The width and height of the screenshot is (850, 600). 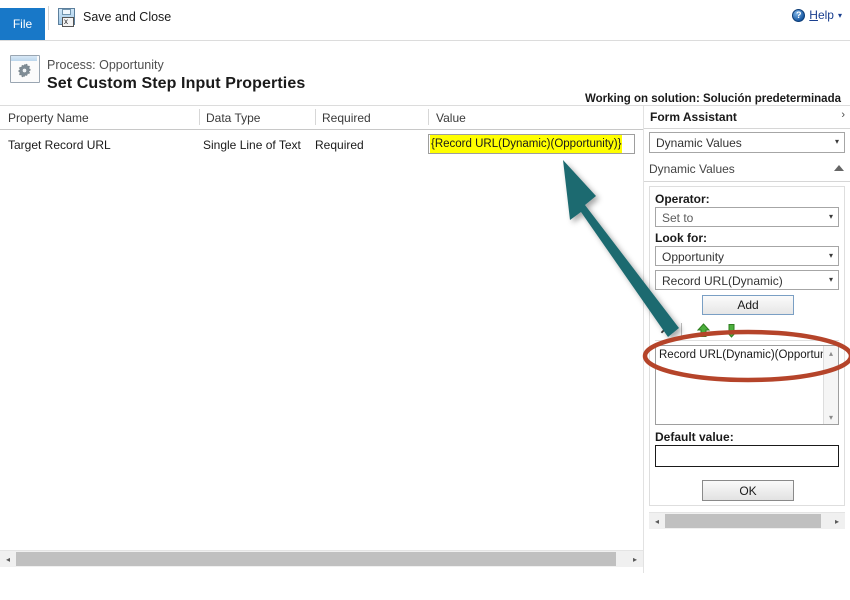 I want to click on value-input-target-record-url: {Record URL(Dynamic)(Opportunity)}, so click(x=531, y=144).